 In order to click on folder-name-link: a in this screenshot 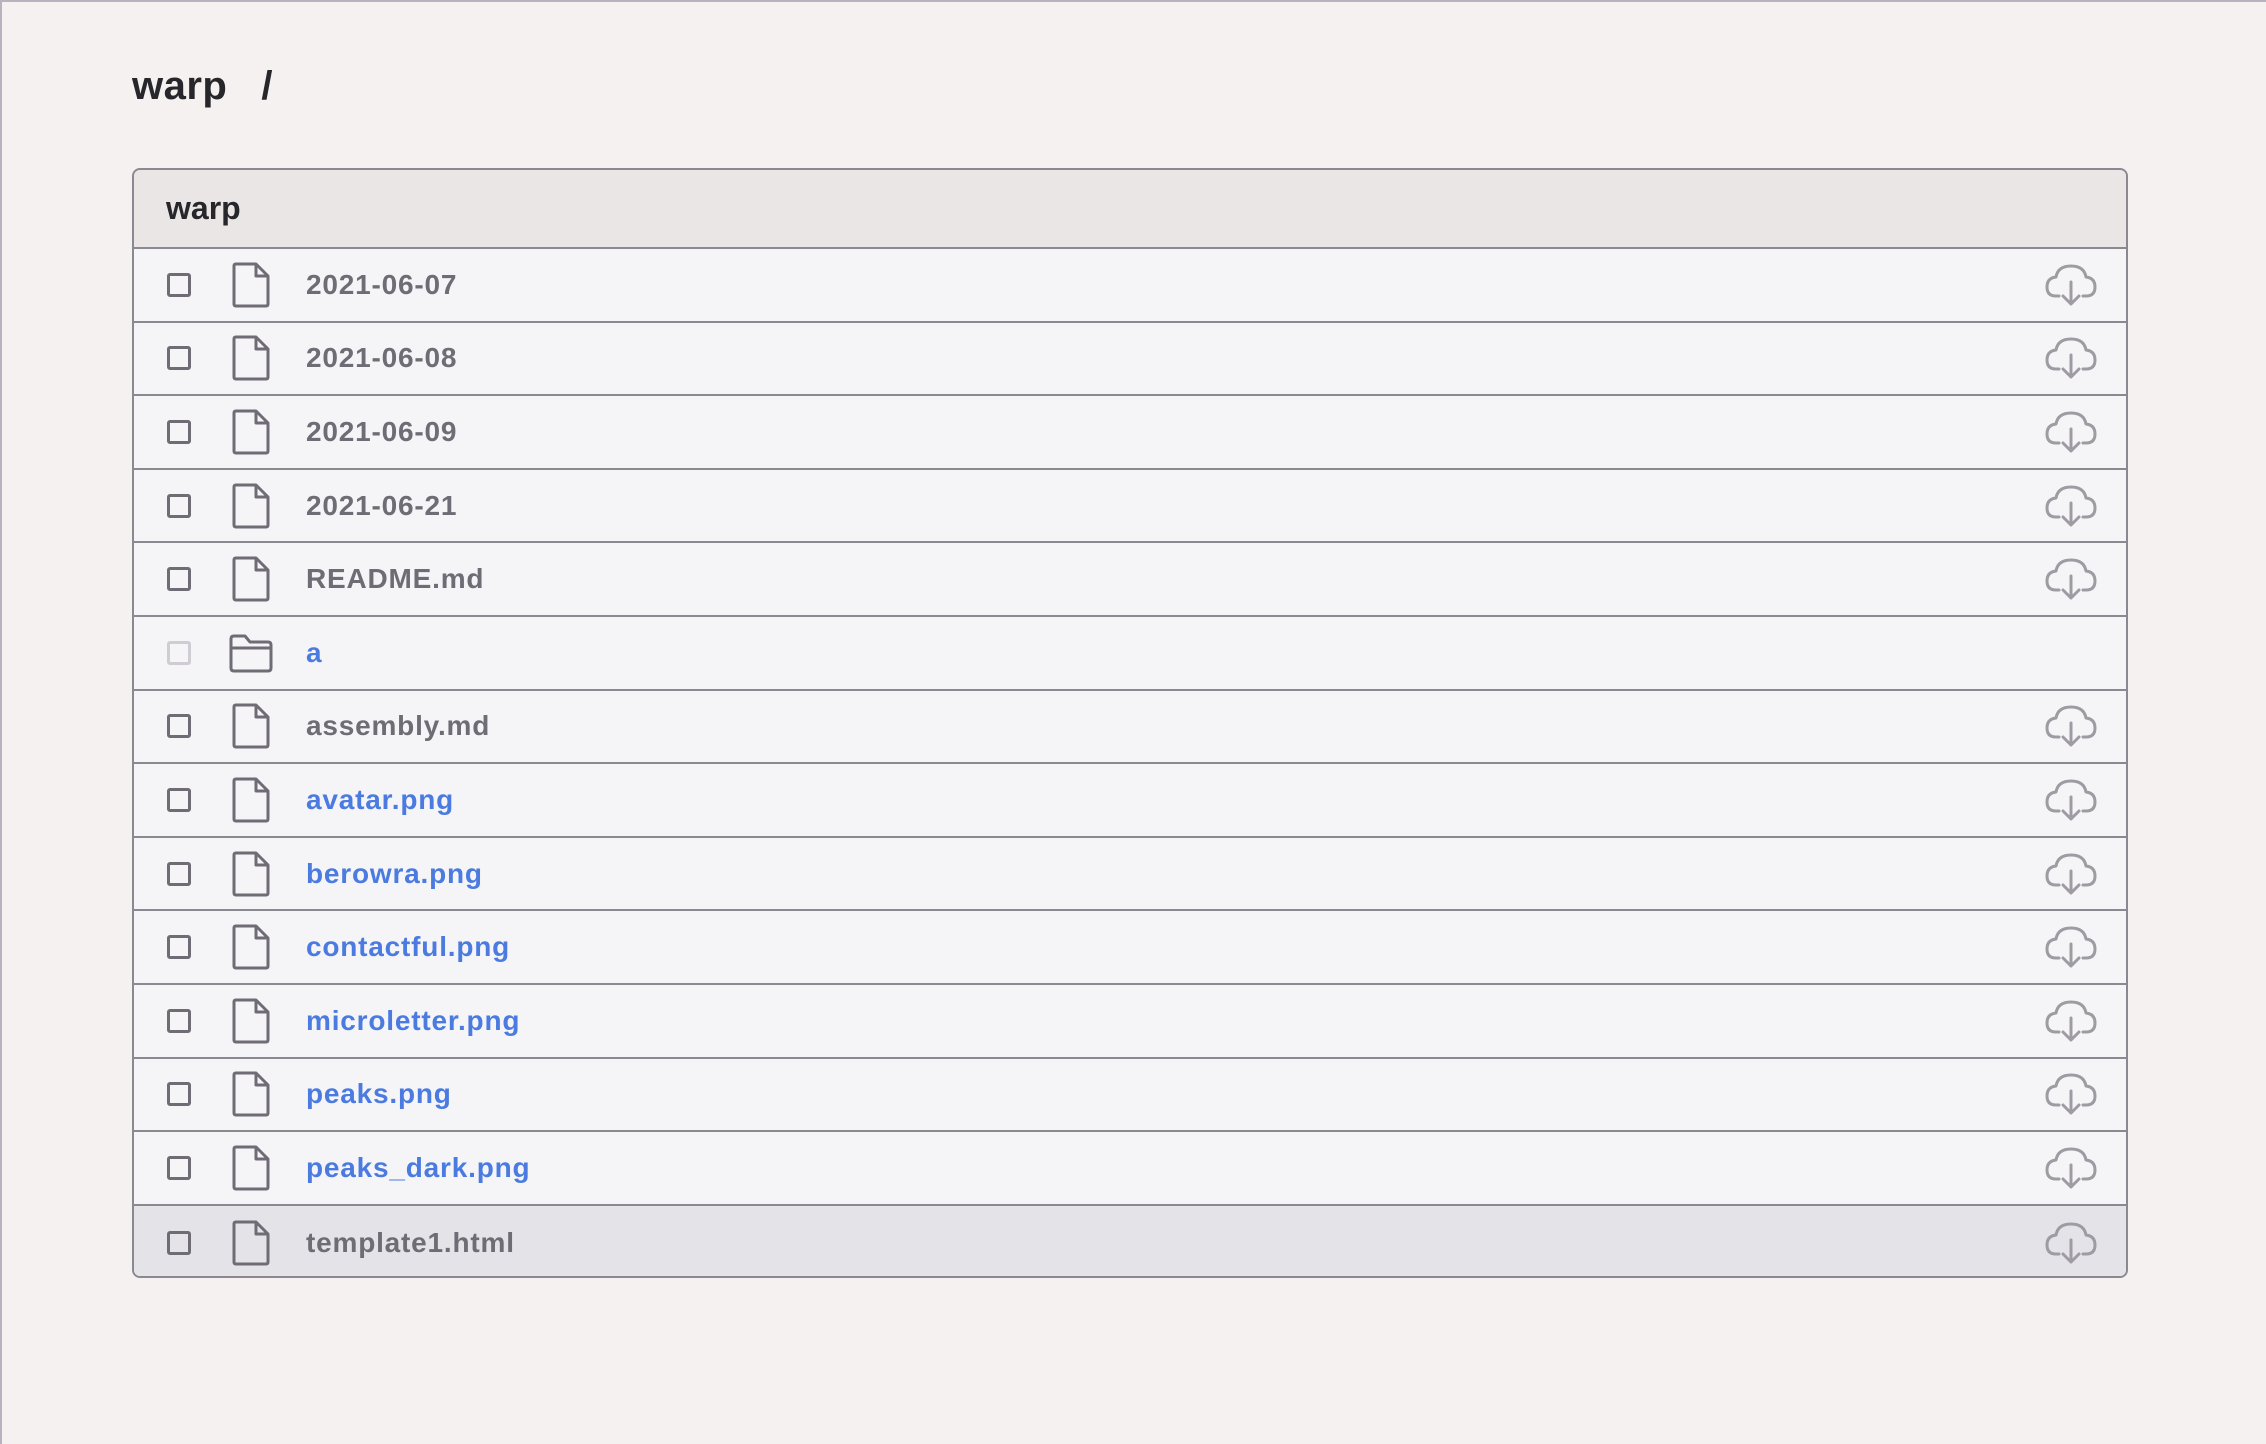, I will do `click(314, 653)`.